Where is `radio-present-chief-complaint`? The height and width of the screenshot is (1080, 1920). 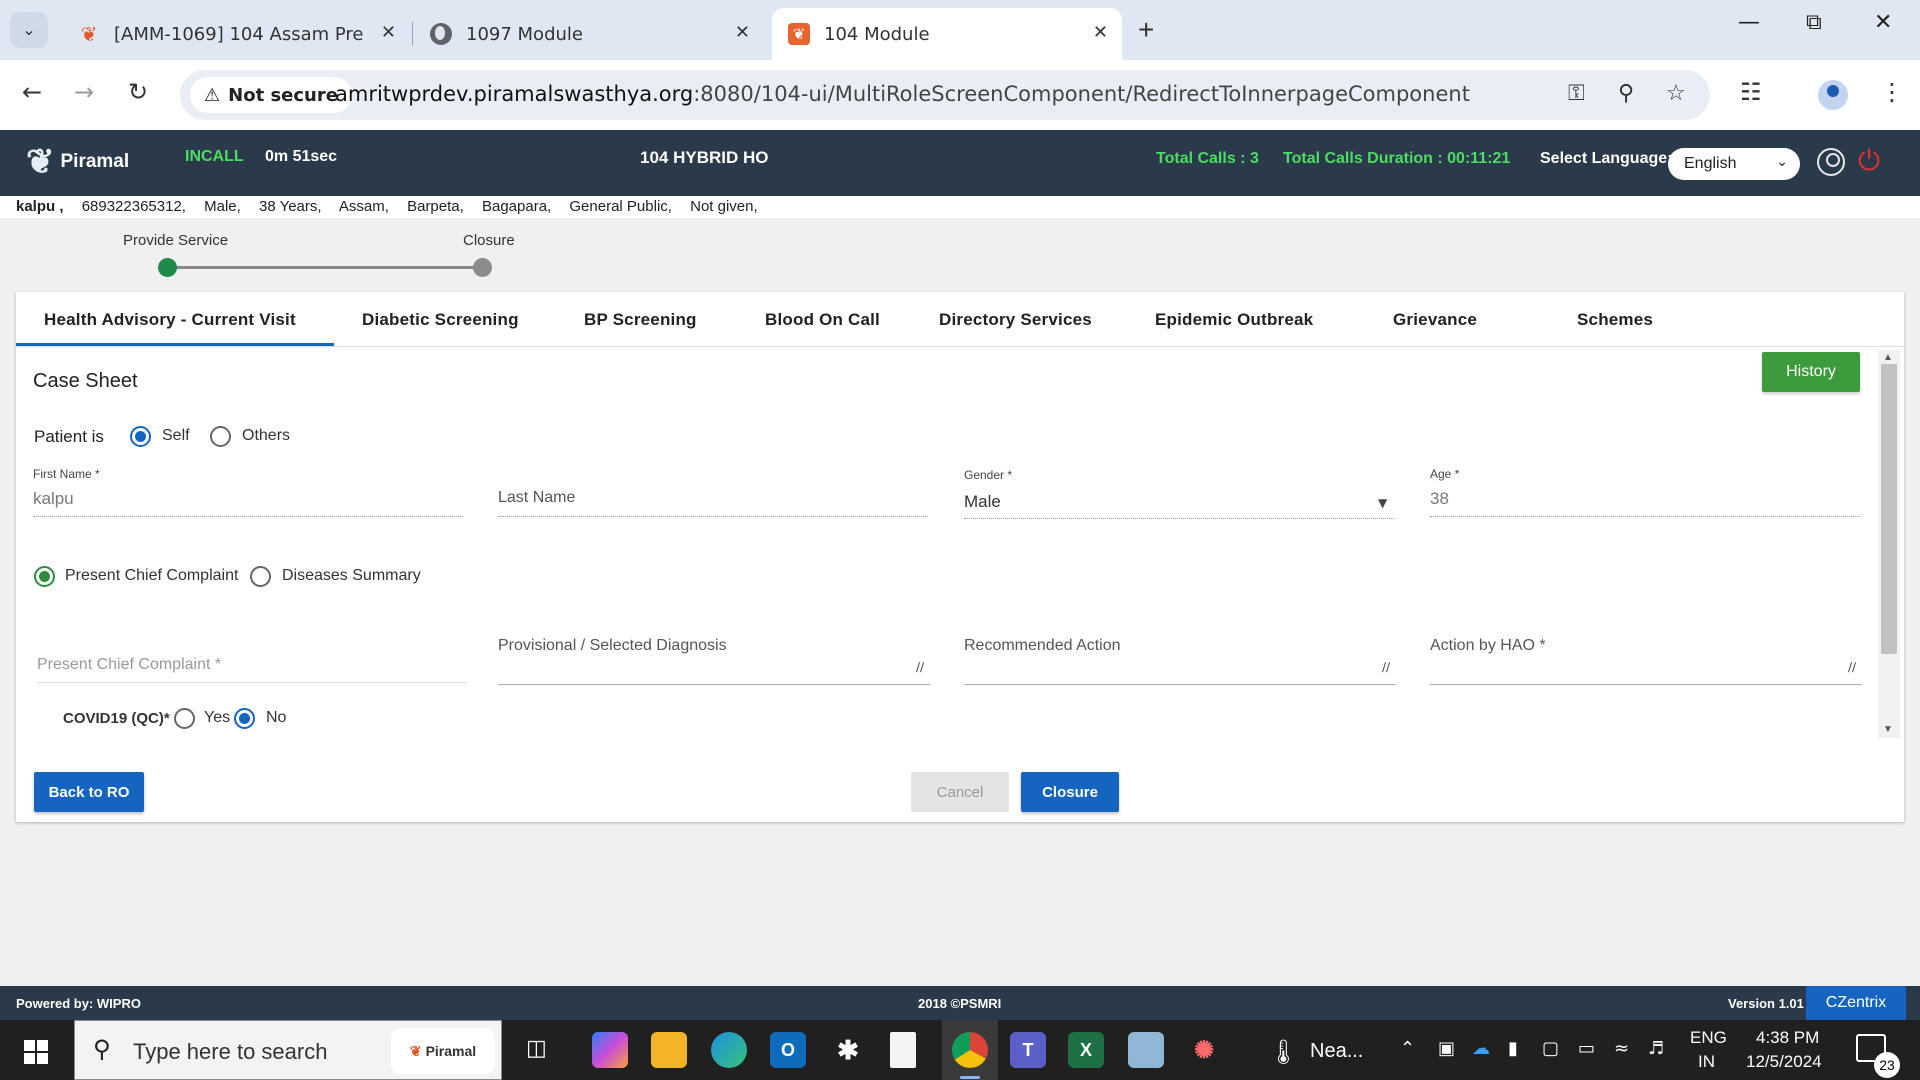
radio-present-chief-complaint is located at coordinates (44, 576).